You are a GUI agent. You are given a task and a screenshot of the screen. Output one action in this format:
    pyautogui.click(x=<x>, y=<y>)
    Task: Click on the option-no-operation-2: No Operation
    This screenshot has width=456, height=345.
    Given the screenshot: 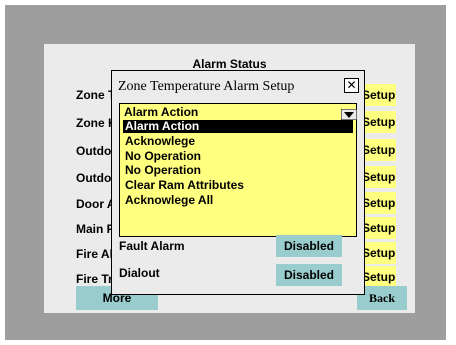 What is the action you would take?
    pyautogui.click(x=238, y=170)
    